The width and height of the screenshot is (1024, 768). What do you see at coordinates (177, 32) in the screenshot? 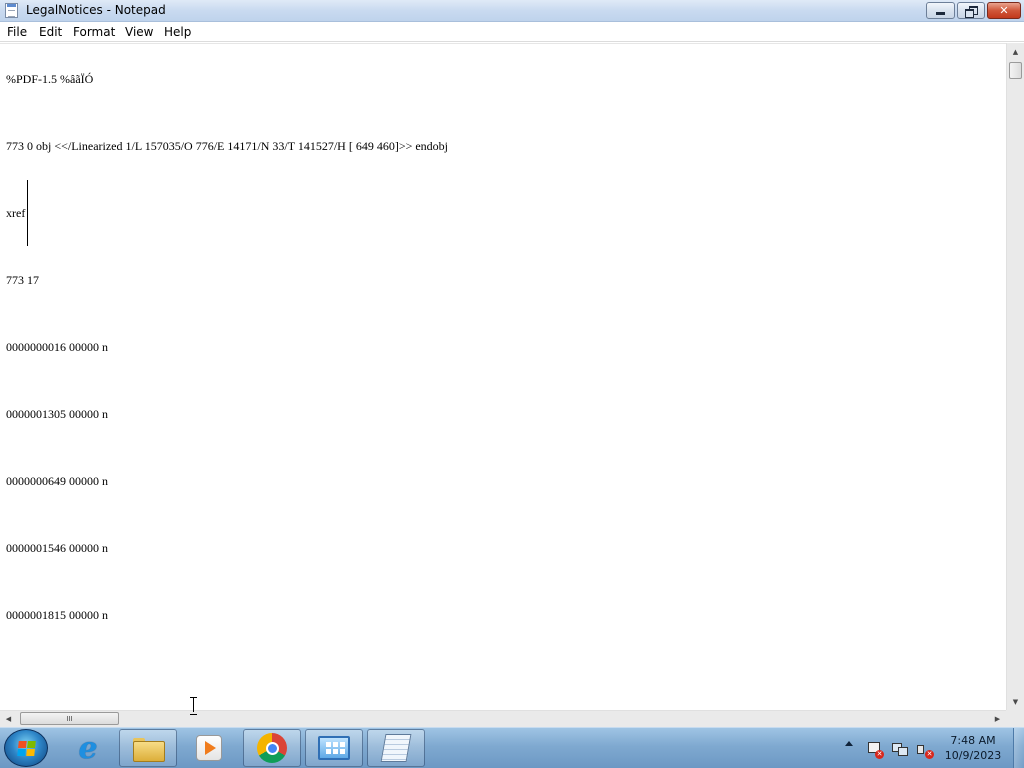
I see `menu-help: Help` at bounding box center [177, 32].